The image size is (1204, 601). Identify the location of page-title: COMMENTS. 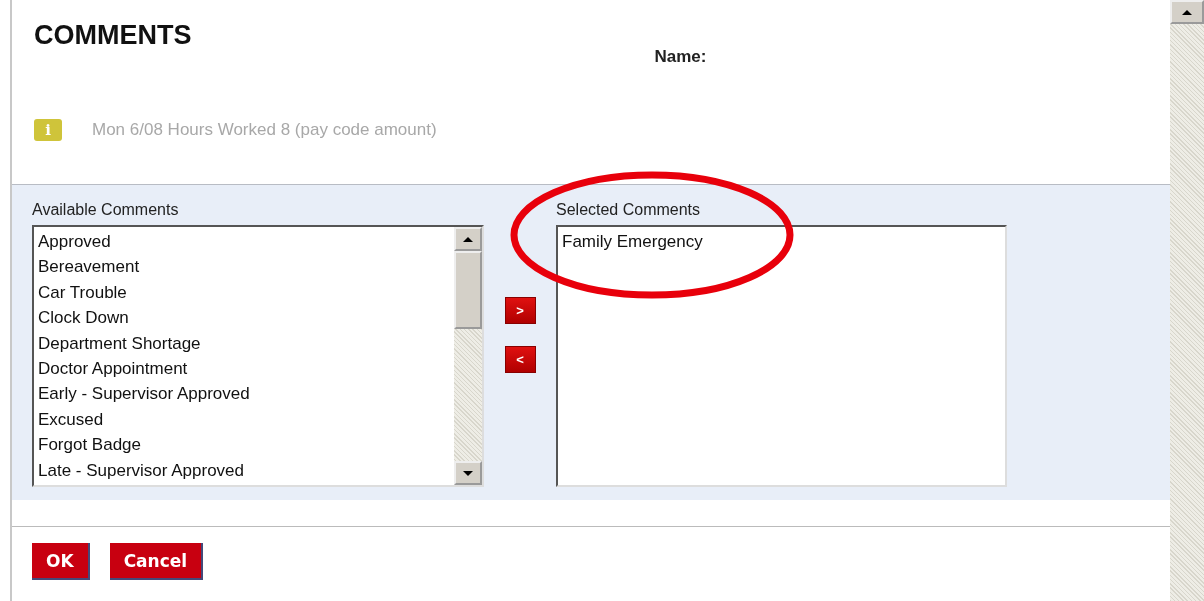
(113, 35).